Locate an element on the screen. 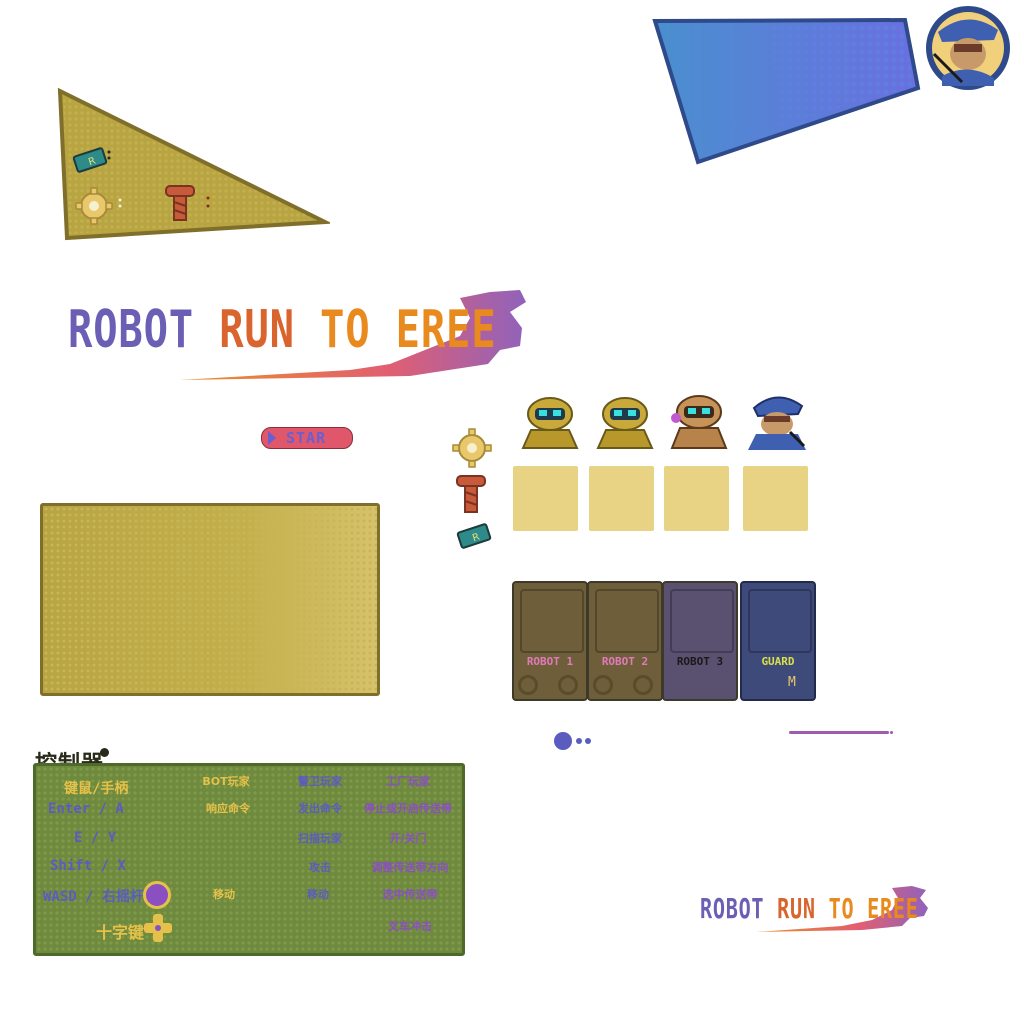 This screenshot has height=1024, width=1024. column-header-factory: 工厂玩家 is located at coordinates (408, 781).